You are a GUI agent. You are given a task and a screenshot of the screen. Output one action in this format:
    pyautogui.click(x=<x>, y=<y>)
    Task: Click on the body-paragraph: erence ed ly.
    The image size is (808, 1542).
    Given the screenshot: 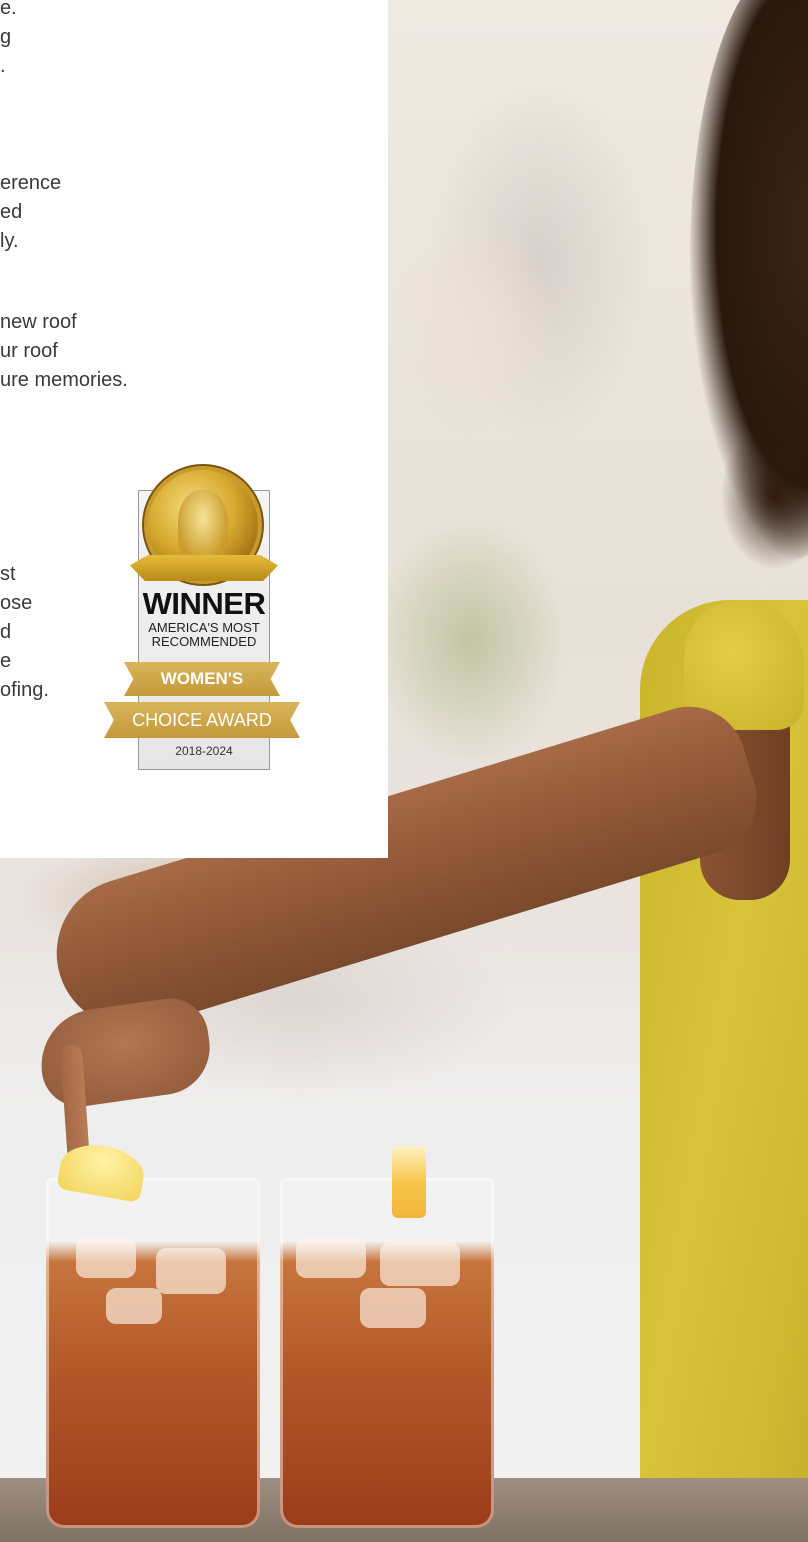 What is the action you would take?
    pyautogui.click(x=31, y=212)
    